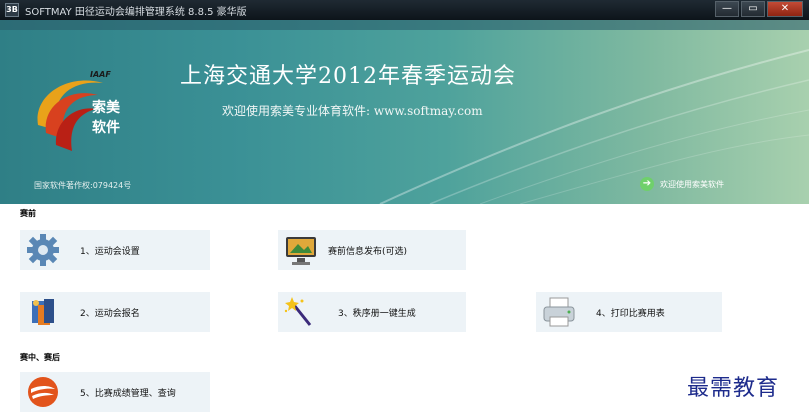 This screenshot has height=416, width=809. I want to click on maximize-button: ▭, so click(753, 9).